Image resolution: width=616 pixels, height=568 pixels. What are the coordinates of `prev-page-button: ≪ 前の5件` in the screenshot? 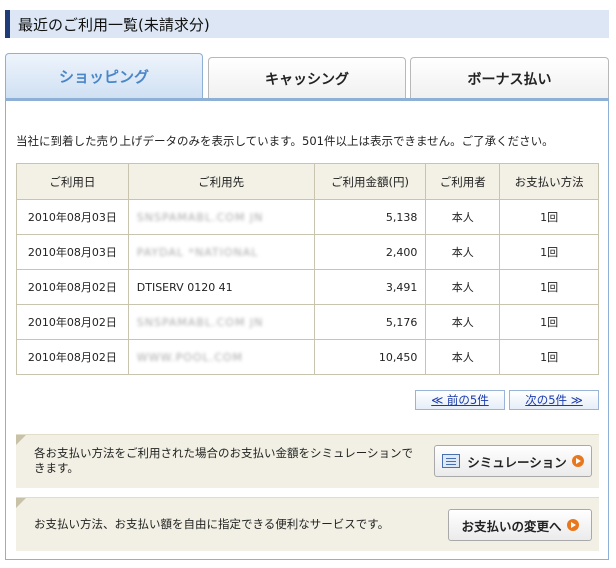 It's located at (460, 400).